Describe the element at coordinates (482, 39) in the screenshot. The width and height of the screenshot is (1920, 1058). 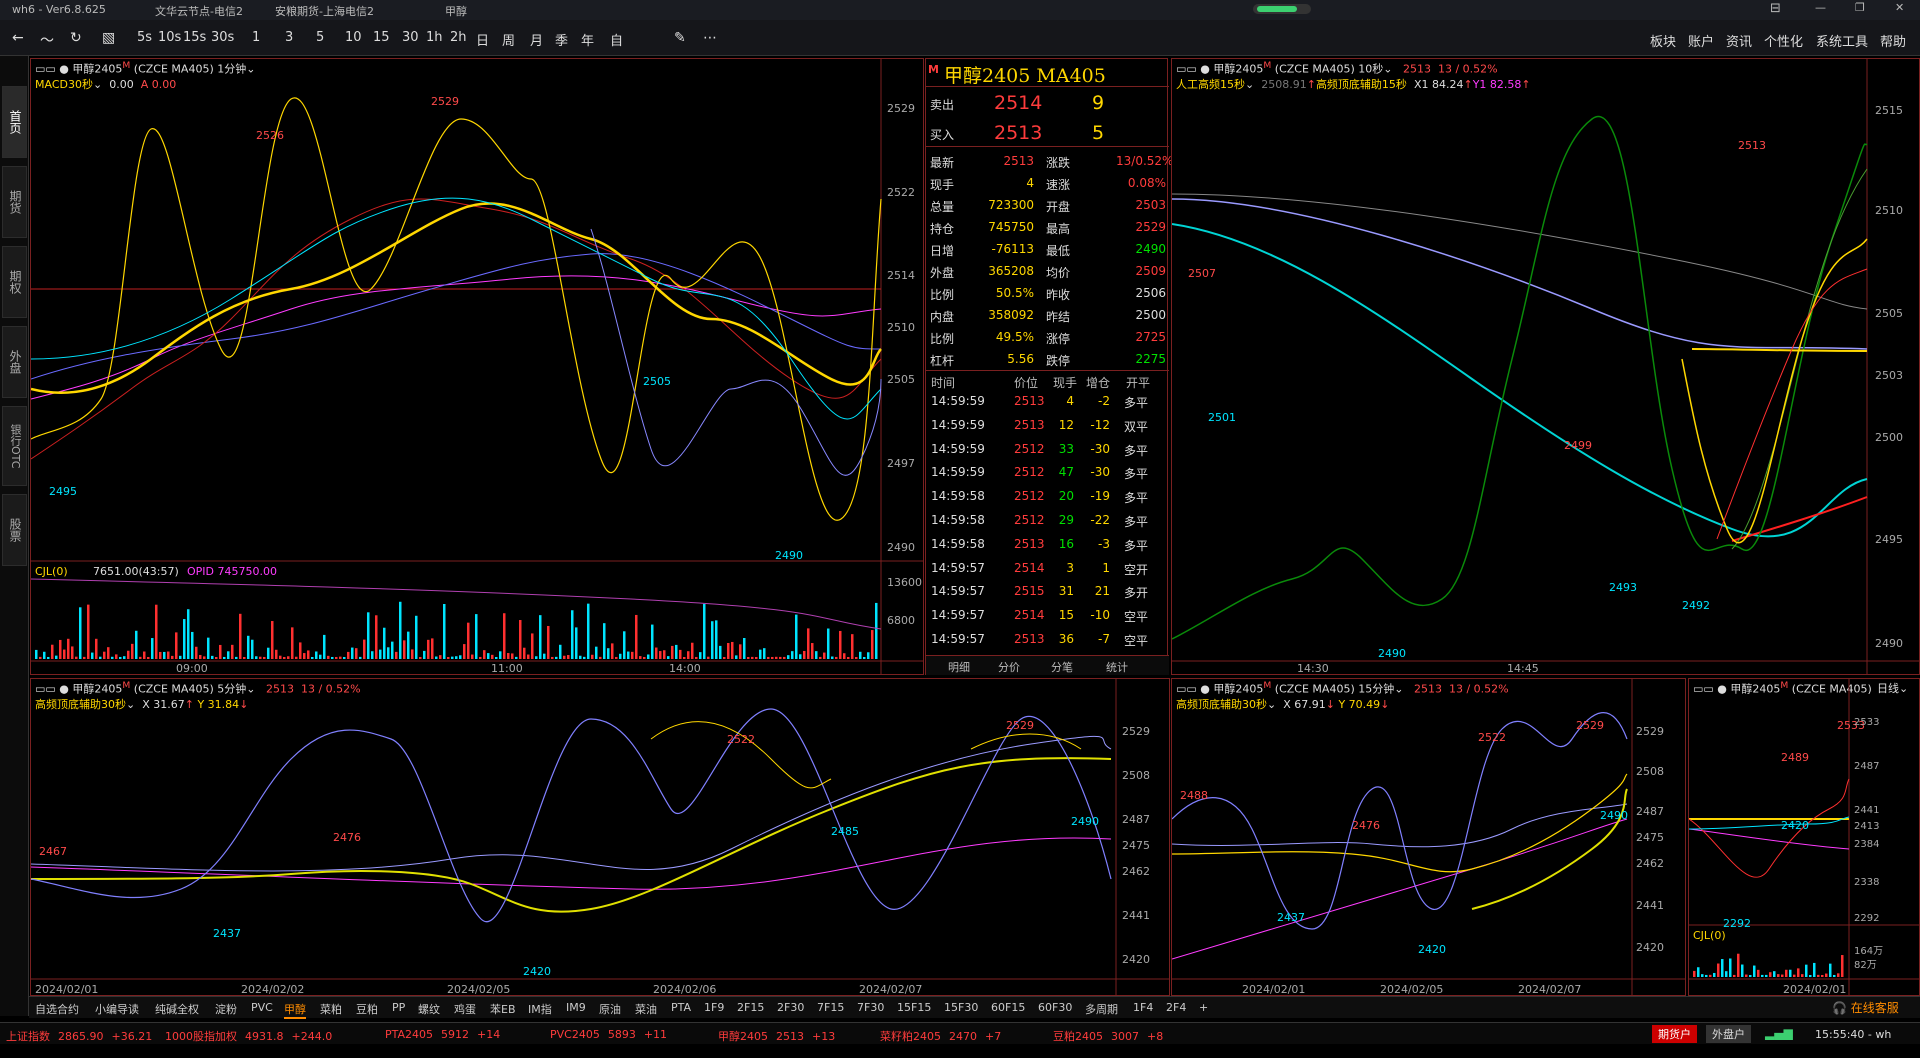
I see `period-12: 日` at that location.